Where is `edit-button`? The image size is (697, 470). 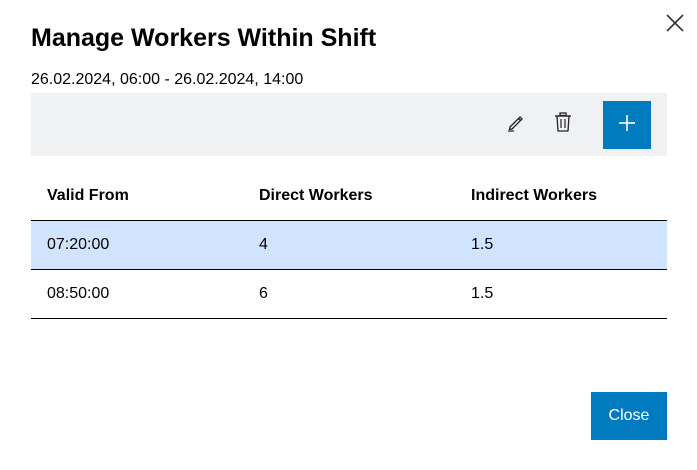 edit-button is located at coordinates (516, 124).